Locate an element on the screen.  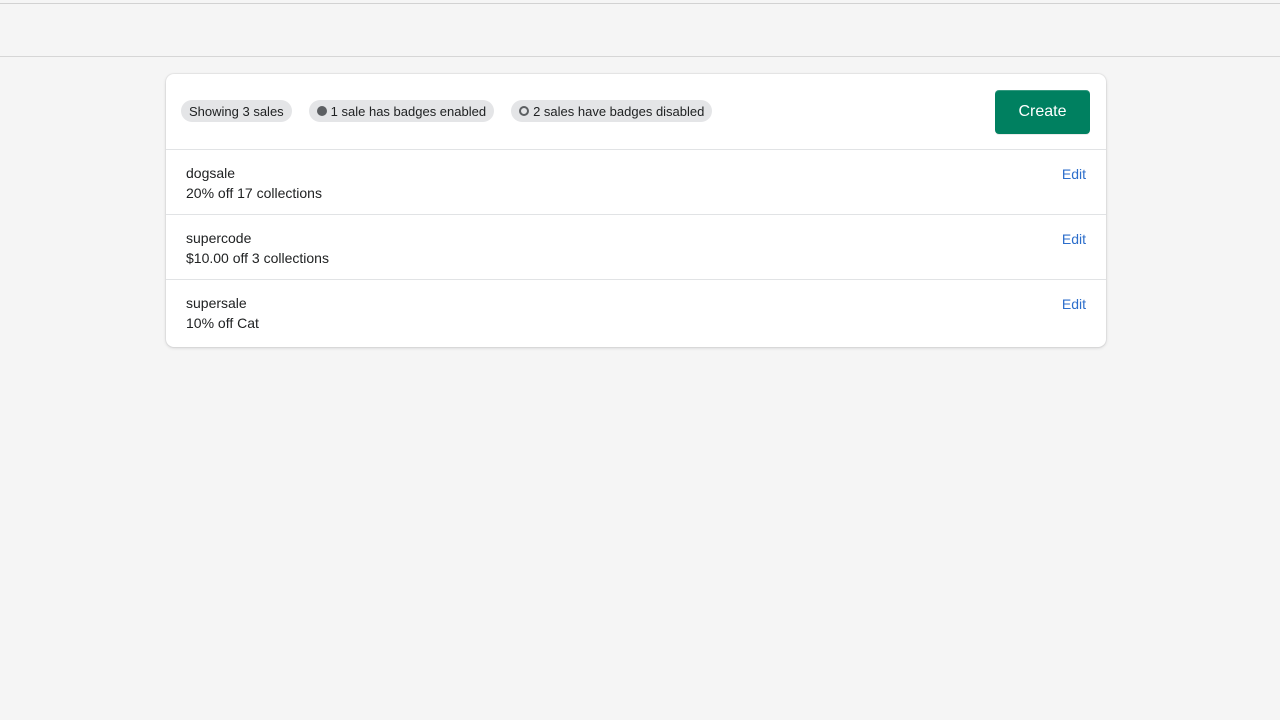
badges-enabled-label: 1 sale has badges enabled is located at coordinates (408, 111).